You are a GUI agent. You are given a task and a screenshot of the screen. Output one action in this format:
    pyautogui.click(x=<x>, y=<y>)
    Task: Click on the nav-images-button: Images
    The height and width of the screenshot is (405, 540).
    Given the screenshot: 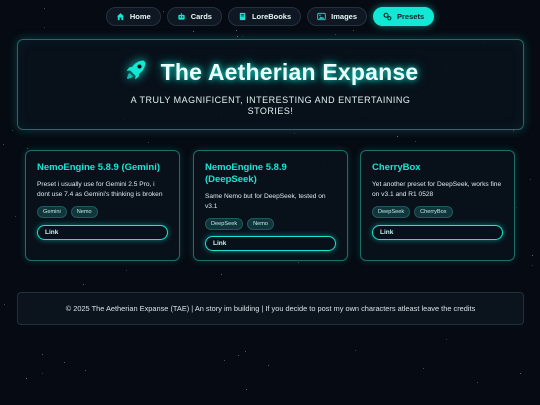 What is the action you would take?
    pyautogui.click(x=337, y=16)
    